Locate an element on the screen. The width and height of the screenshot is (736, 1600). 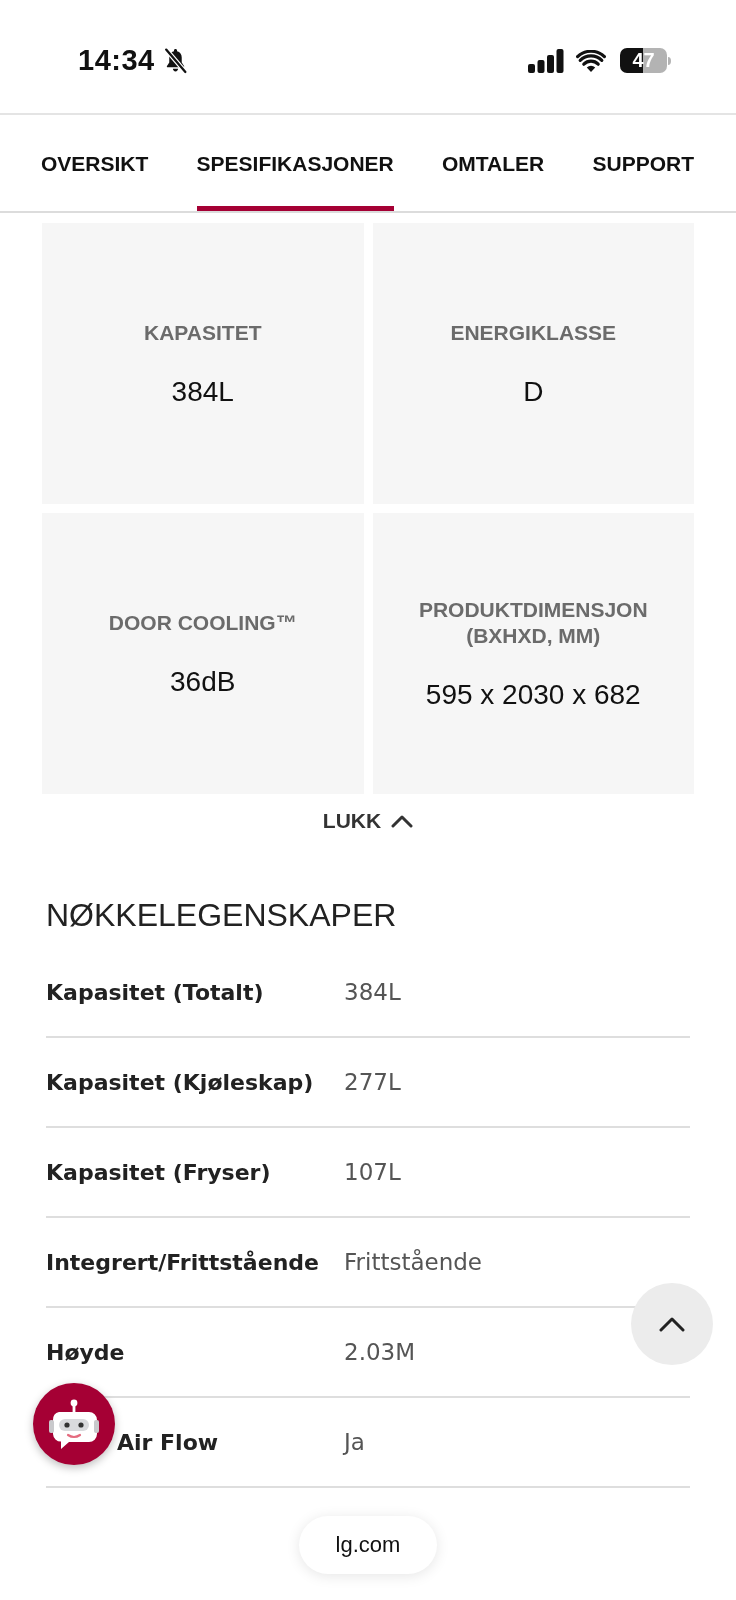
chatbot-button is located at coordinates (74, 1424).